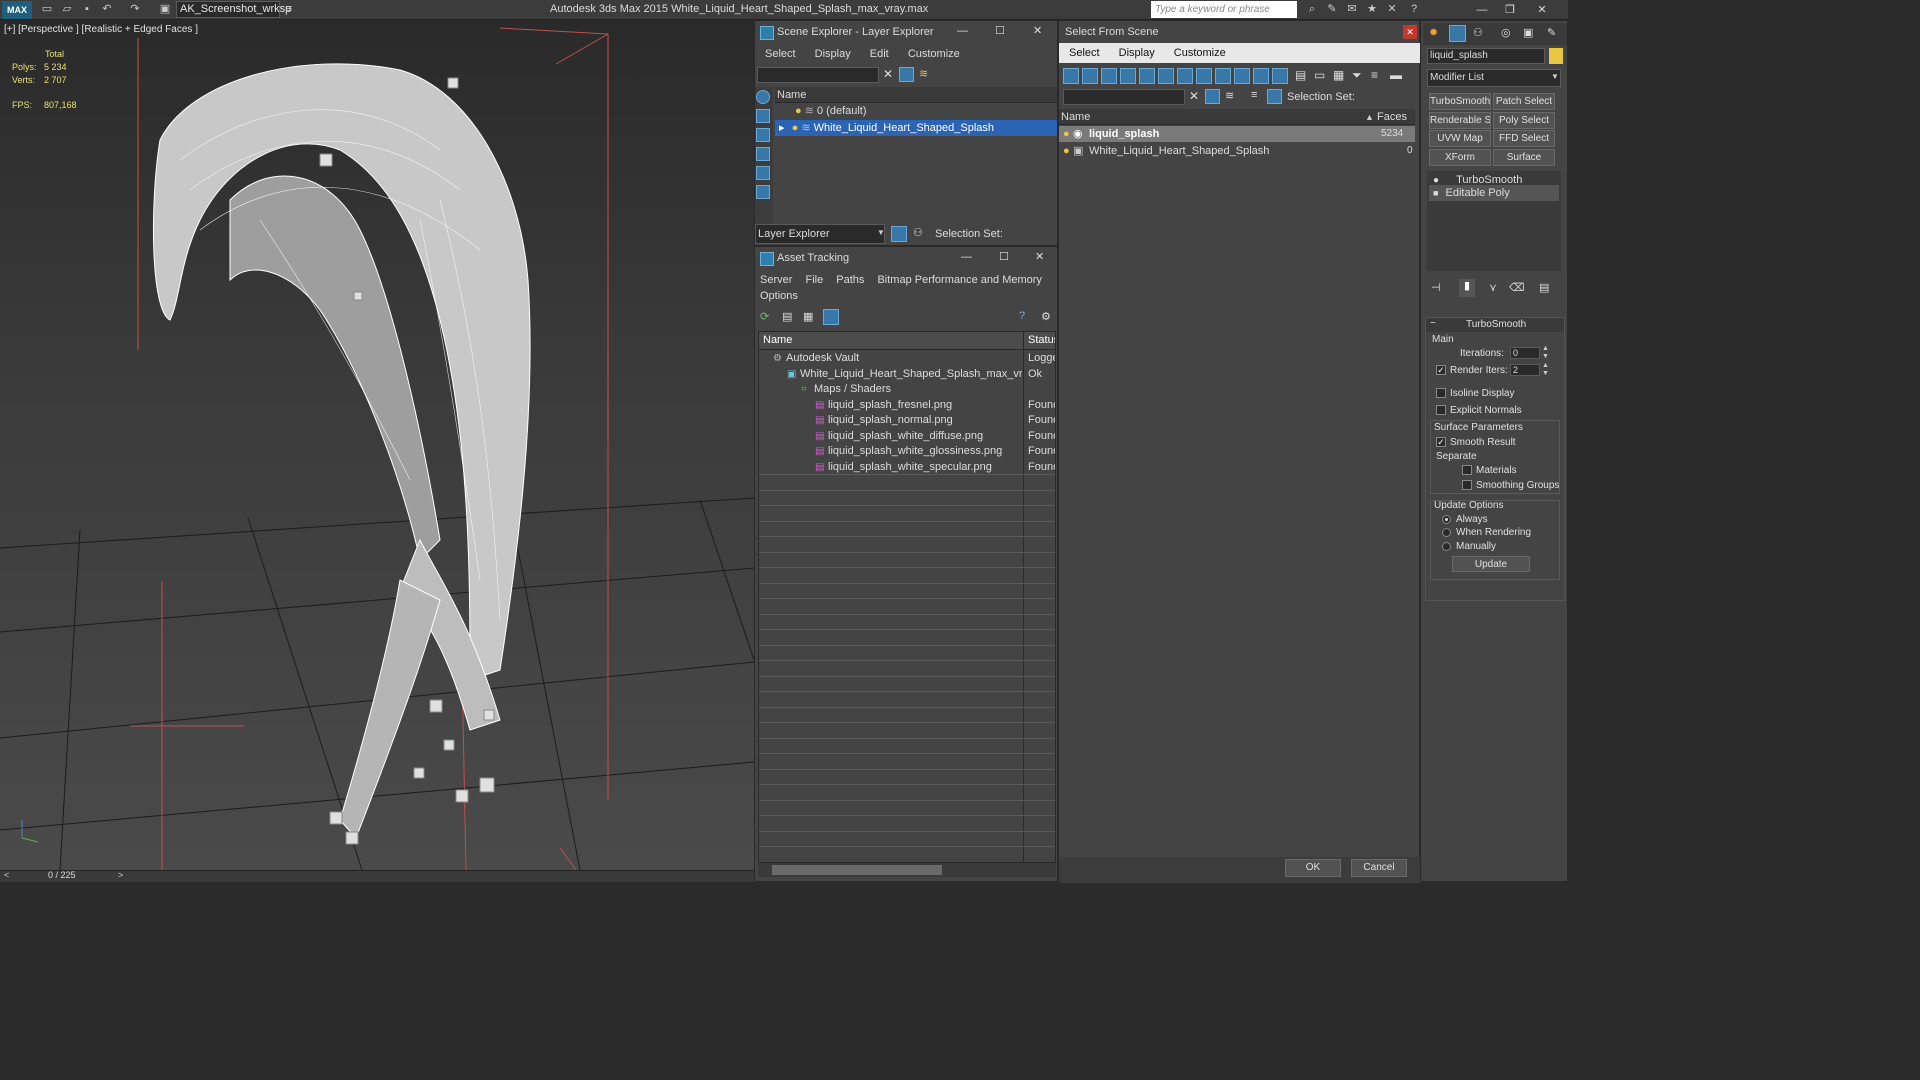 The image size is (1920, 1080). What do you see at coordinates (1506, 32) in the screenshot?
I see `motion-tab-icon: ◎` at bounding box center [1506, 32].